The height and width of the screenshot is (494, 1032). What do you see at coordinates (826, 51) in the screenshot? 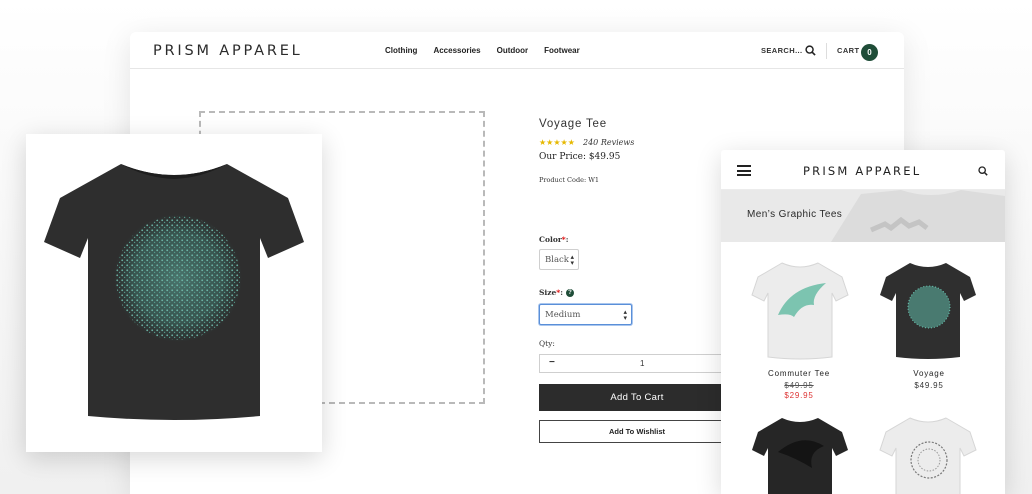
I see `header-divider` at bounding box center [826, 51].